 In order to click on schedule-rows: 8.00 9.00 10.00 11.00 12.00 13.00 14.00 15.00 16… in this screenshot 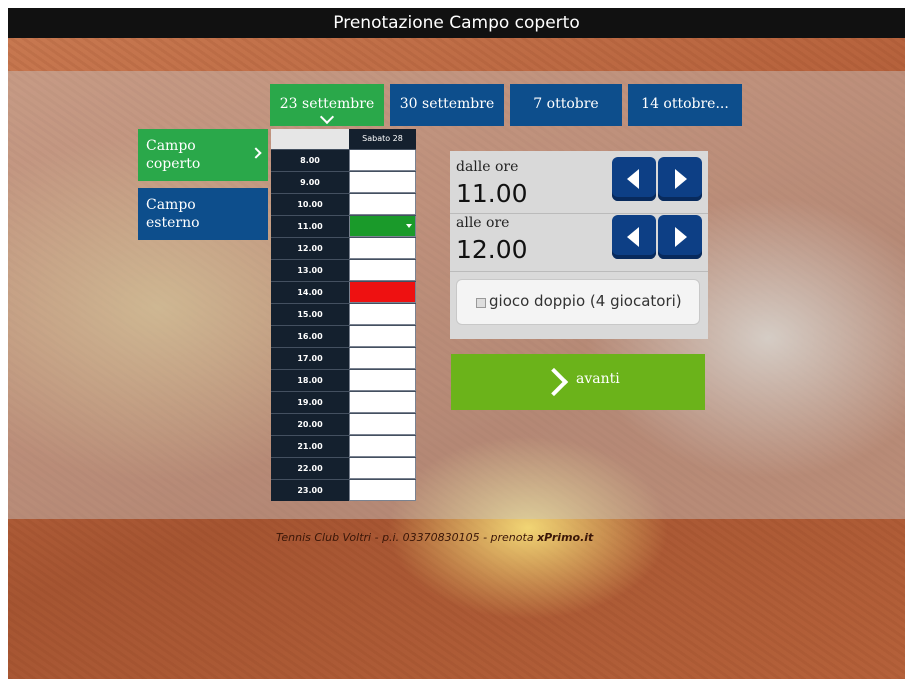, I will do `click(343, 325)`.